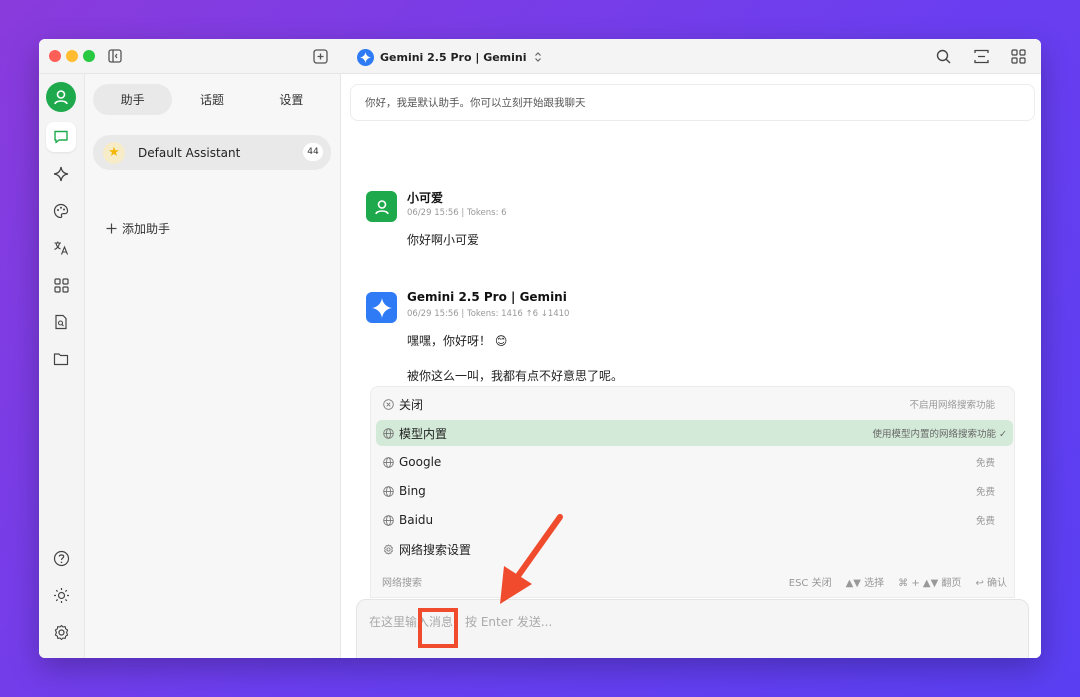 This screenshot has height=697, width=1080. Describe the element at coordinates (55, 56) in the screenshot. I see `close-window-button` at that location.